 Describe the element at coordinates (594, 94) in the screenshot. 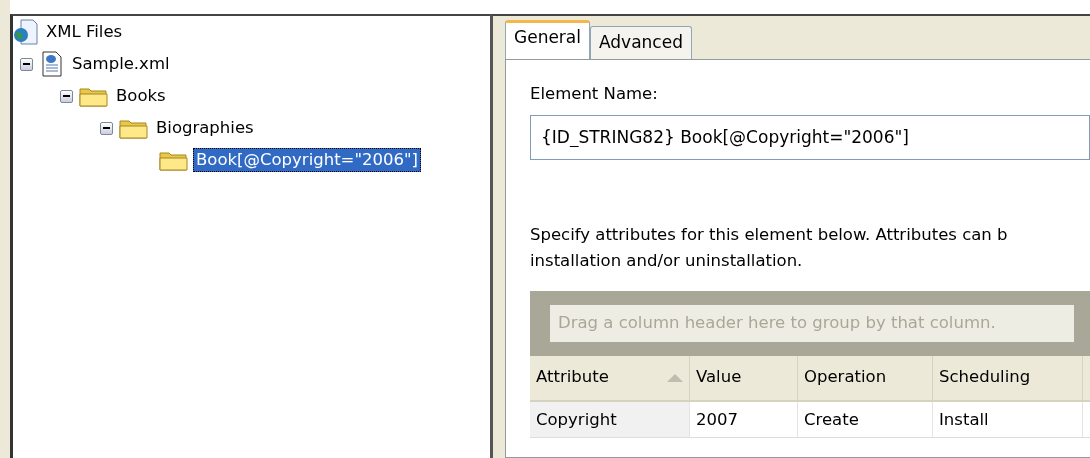

I see `field-label: Element Name:` at that location.